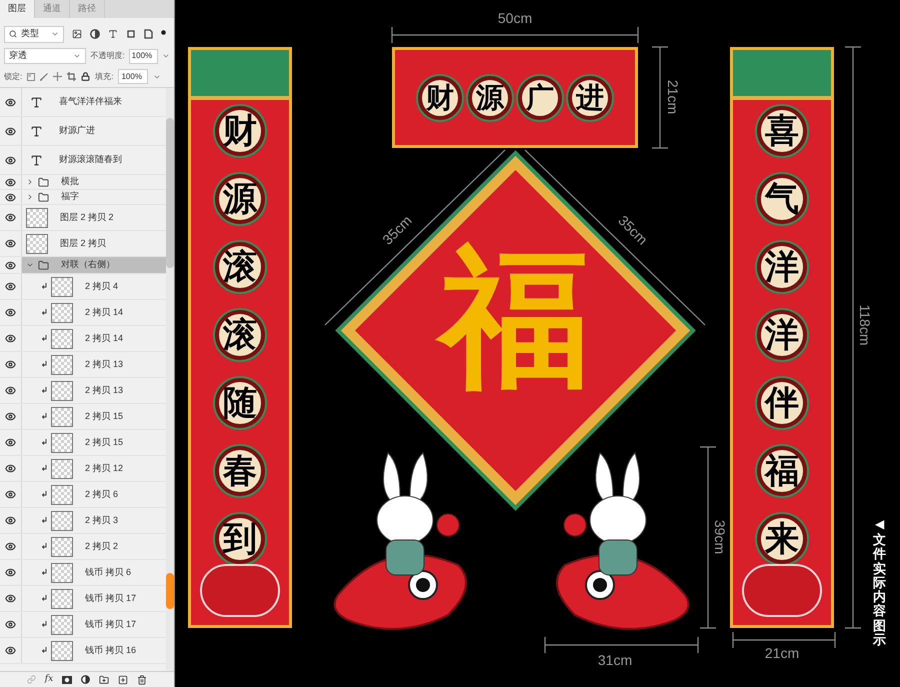 The image size is (900, 687). Describe the element at coordinates (110, 650) in the screenshot. I see `layer-name: 钱币 拷贝 16` at that location.